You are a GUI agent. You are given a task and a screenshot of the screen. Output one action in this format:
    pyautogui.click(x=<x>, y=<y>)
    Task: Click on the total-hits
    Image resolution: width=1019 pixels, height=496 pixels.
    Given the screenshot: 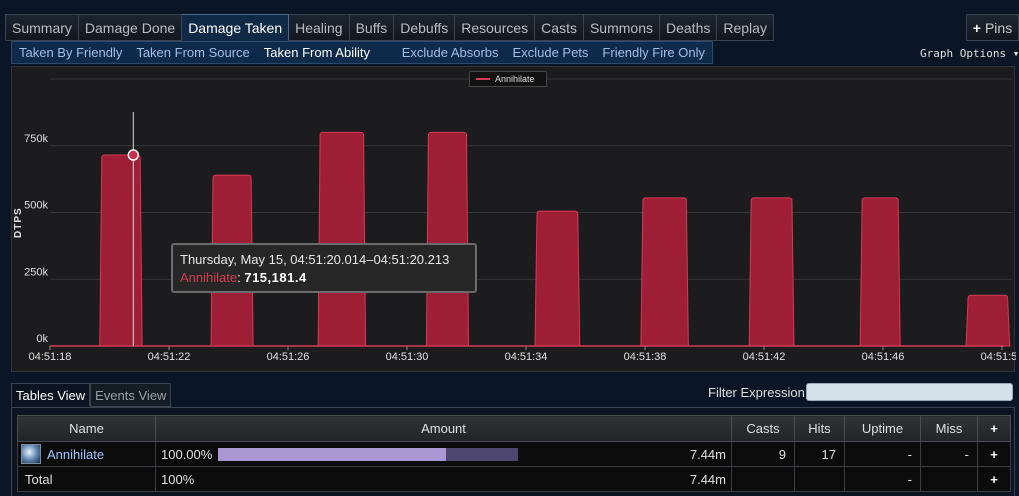 What is the action you would take?
    pyautogui.click(x=819, y=479)
    